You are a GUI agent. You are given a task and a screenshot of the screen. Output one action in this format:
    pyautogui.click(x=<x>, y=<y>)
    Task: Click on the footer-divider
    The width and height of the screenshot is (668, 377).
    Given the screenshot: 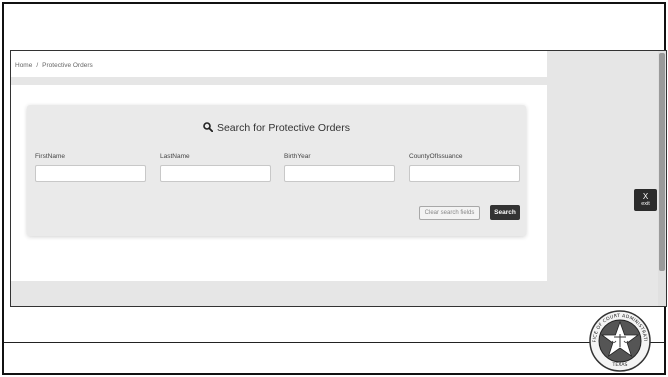 What is the action you would take?
    pyautogui.click(x=334, y=342)
    